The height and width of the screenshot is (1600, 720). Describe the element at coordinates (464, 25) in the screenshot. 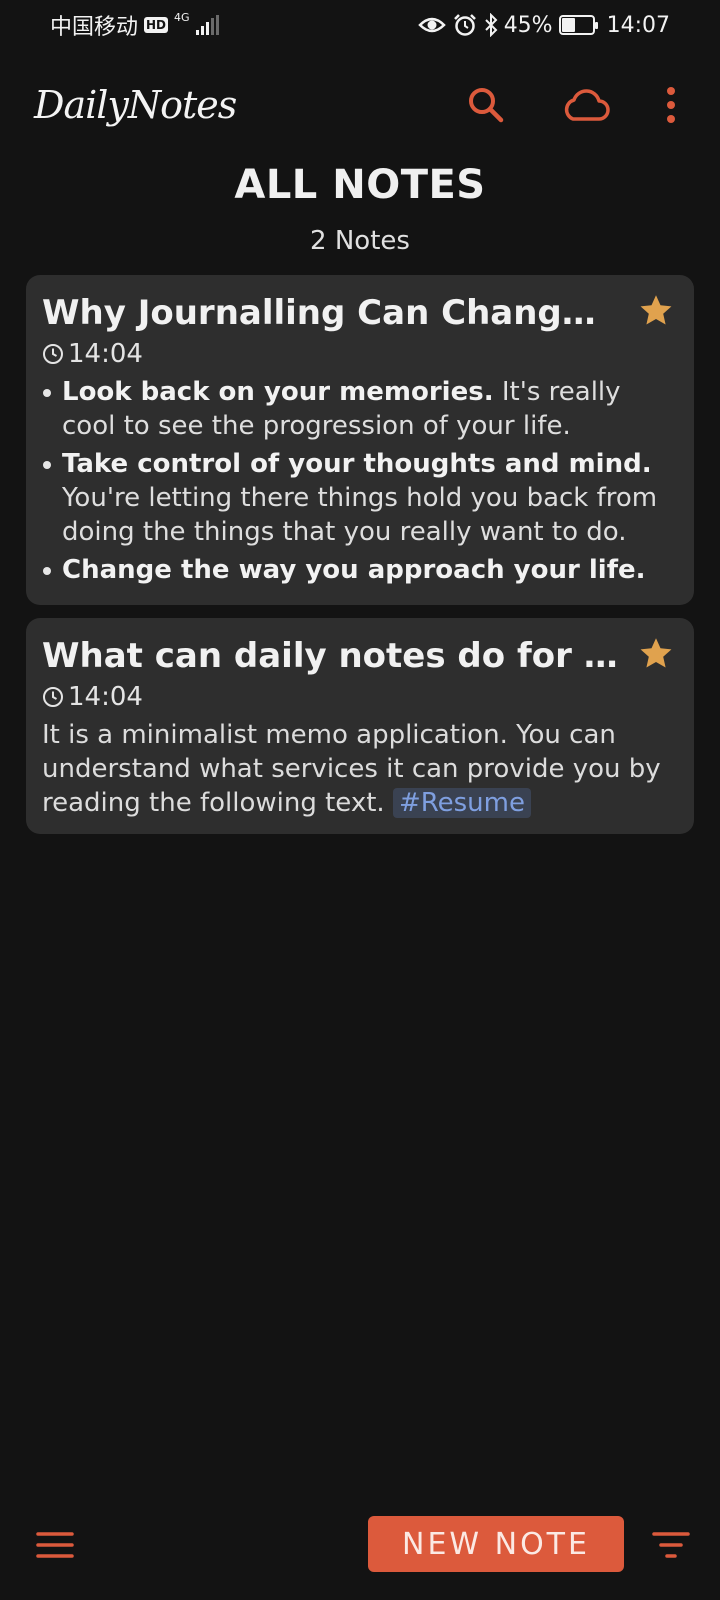

I see `alarm-icon` at that location.